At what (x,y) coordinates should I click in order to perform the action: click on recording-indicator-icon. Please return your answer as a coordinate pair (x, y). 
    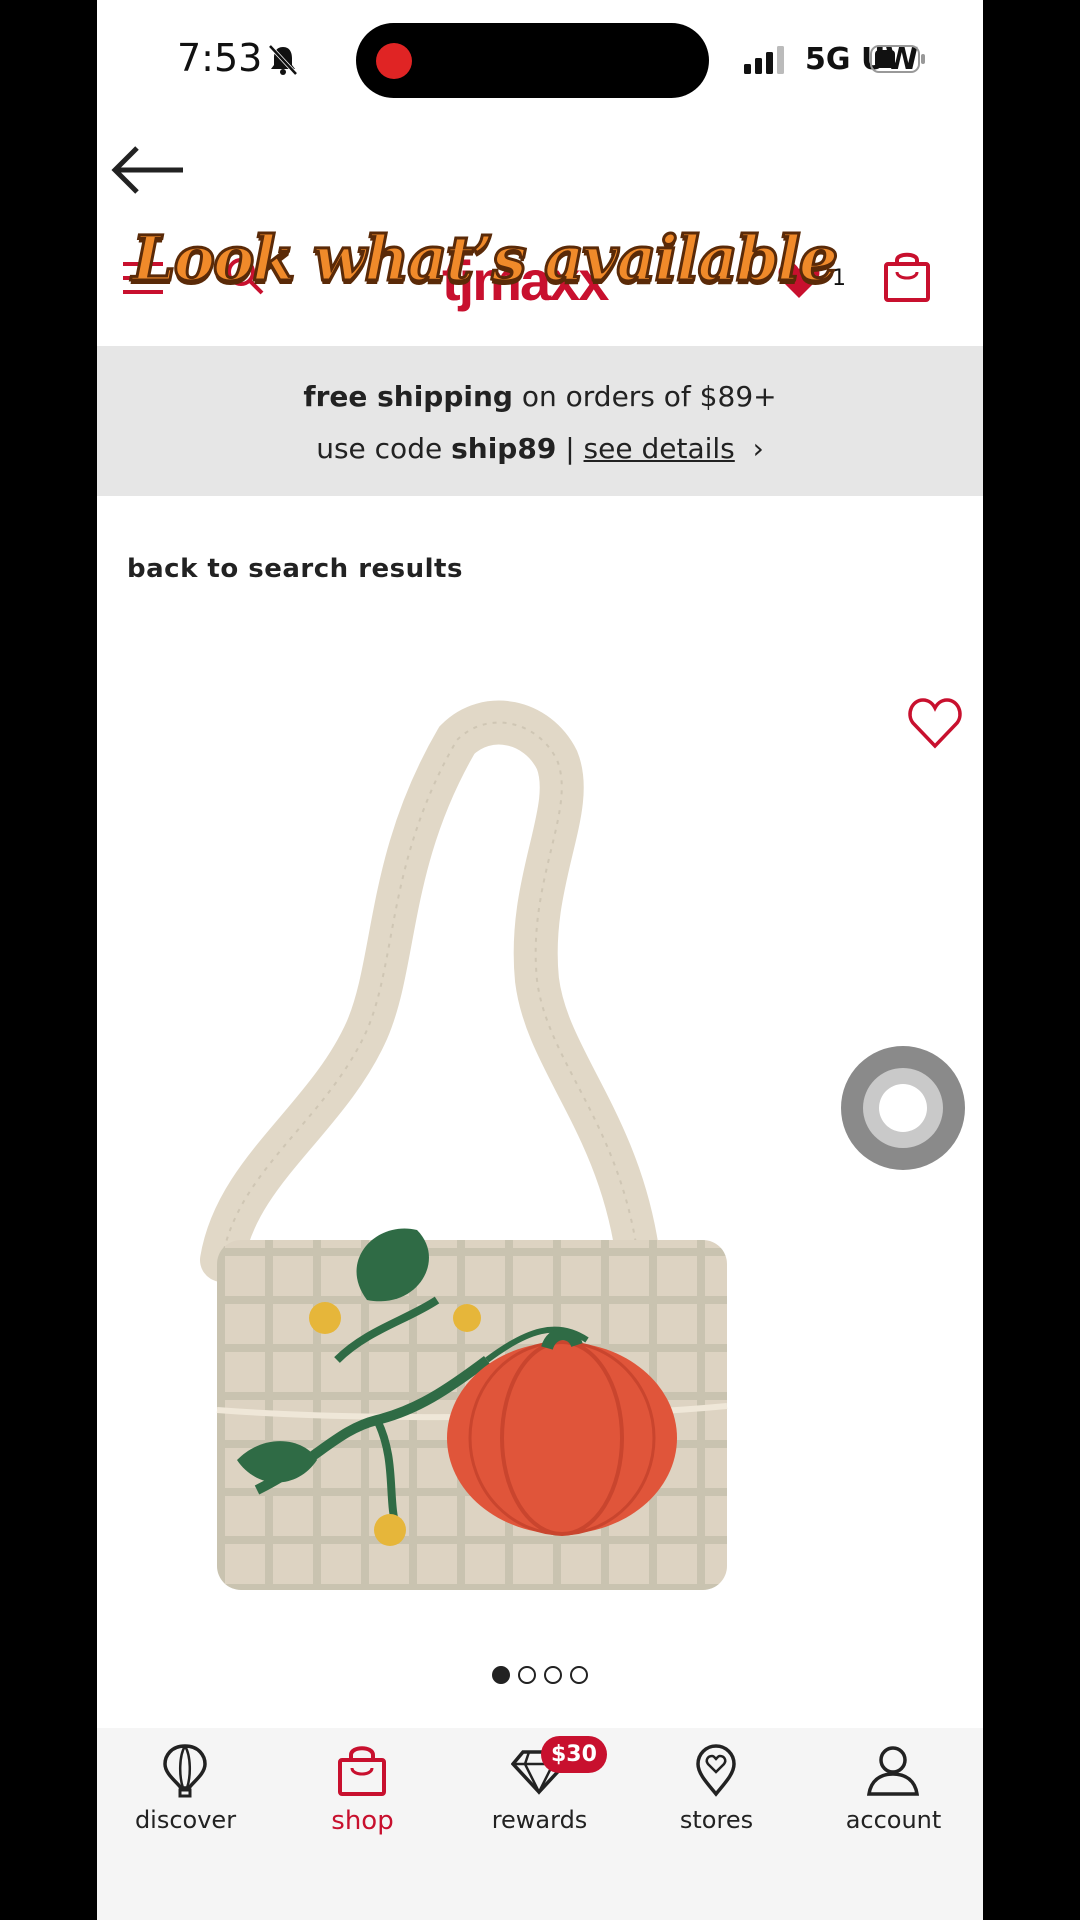
    Looking at the image, I should click on (394, 61).